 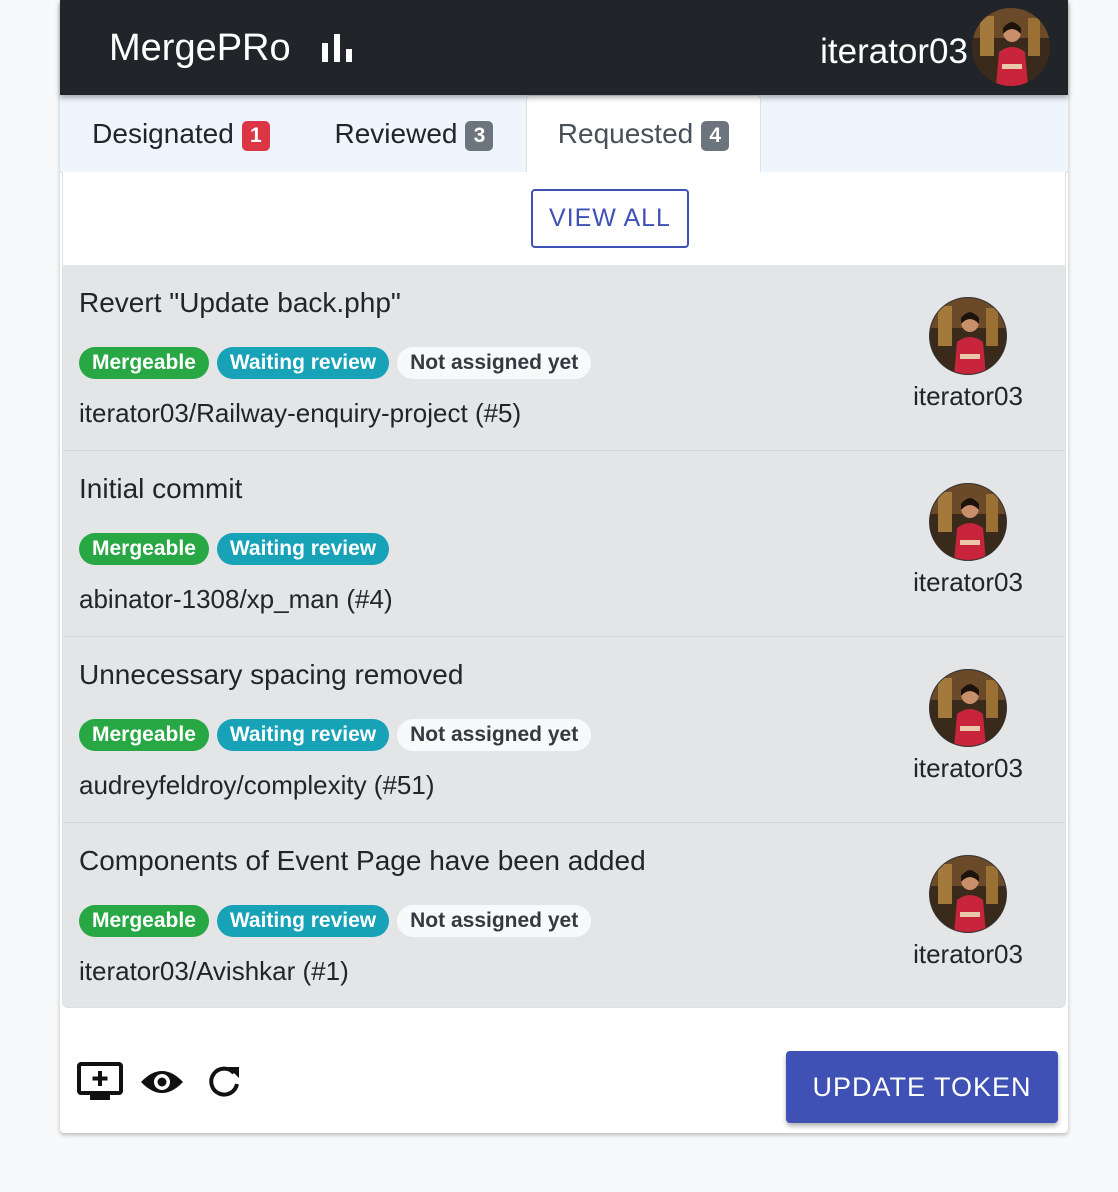 What do you see at coordinates (396, 133) in the screenshot?
I see `tab-label: Reviewed` at bounding box center [396, 133].